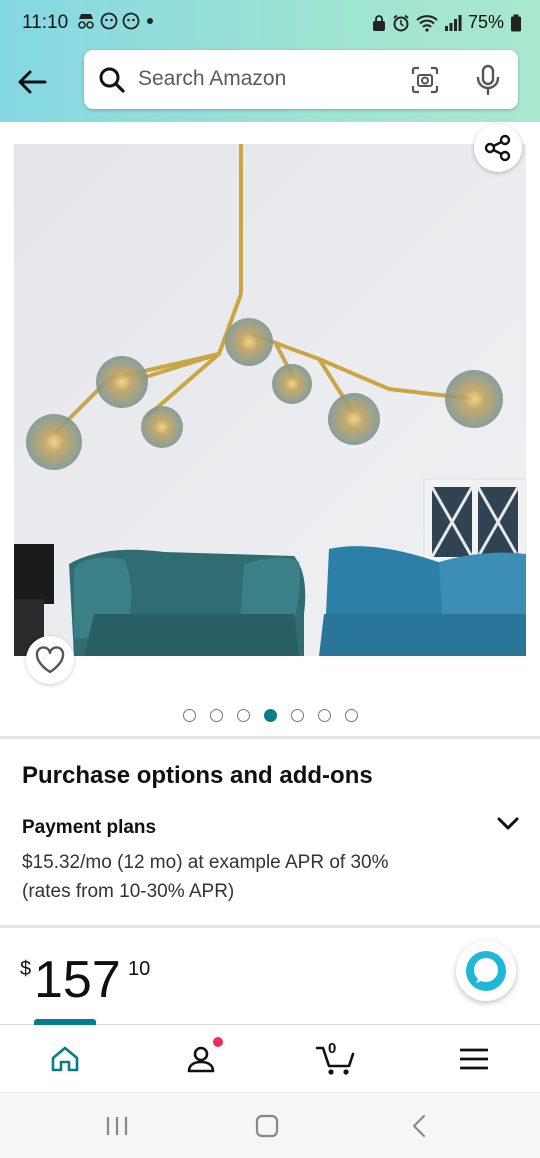  I want to click on chevron-down-icon, so click(508, 823).